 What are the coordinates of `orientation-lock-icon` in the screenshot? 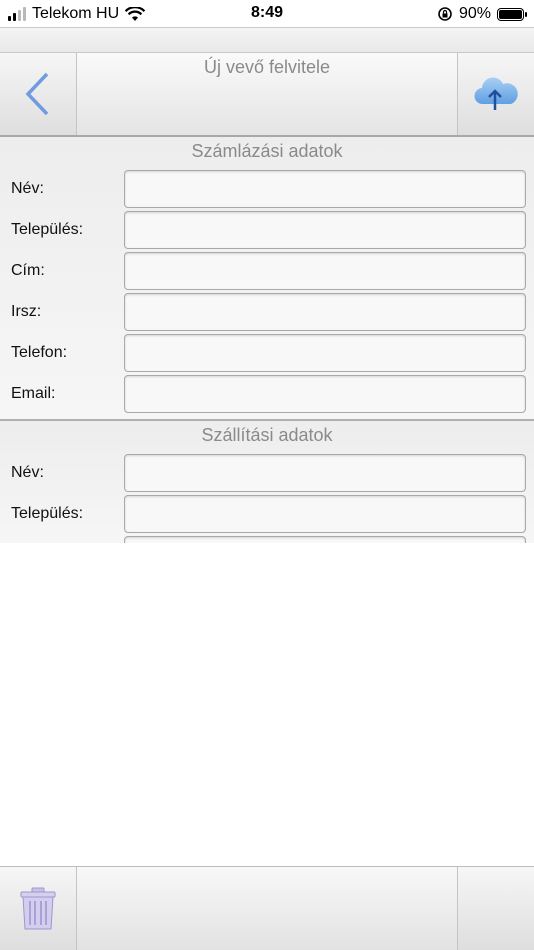 It's located at (445, 14).